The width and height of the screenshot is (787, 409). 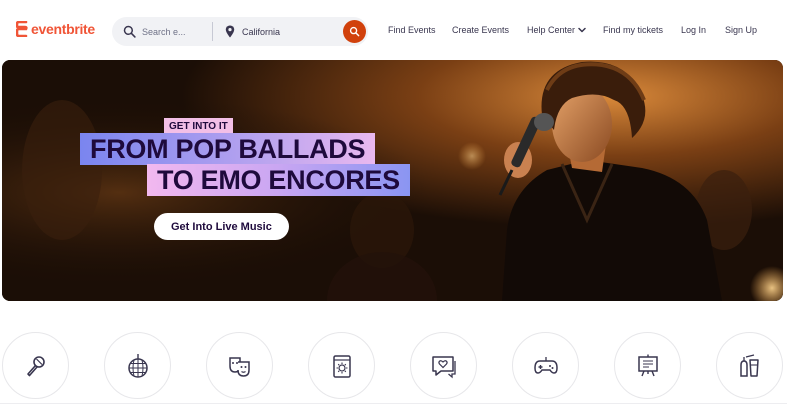 I want to click on category-hobbies, so click(x=545, y=365).